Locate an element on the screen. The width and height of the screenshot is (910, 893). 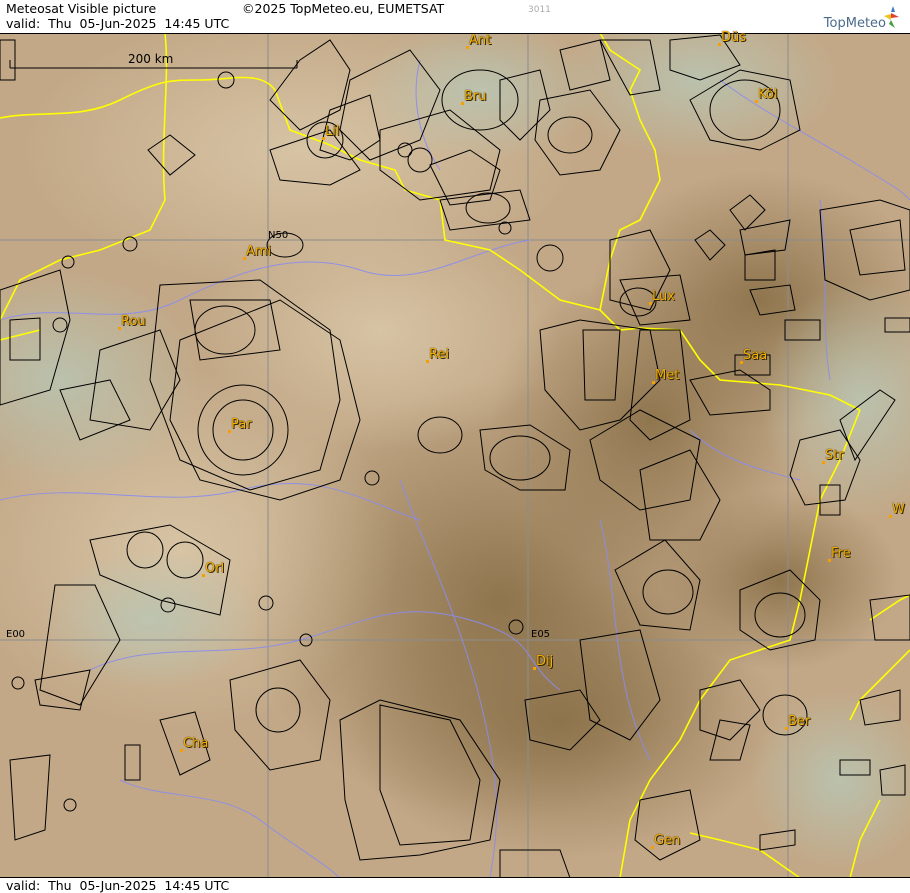
city-label: Rei is located at coordinates (439, 354).